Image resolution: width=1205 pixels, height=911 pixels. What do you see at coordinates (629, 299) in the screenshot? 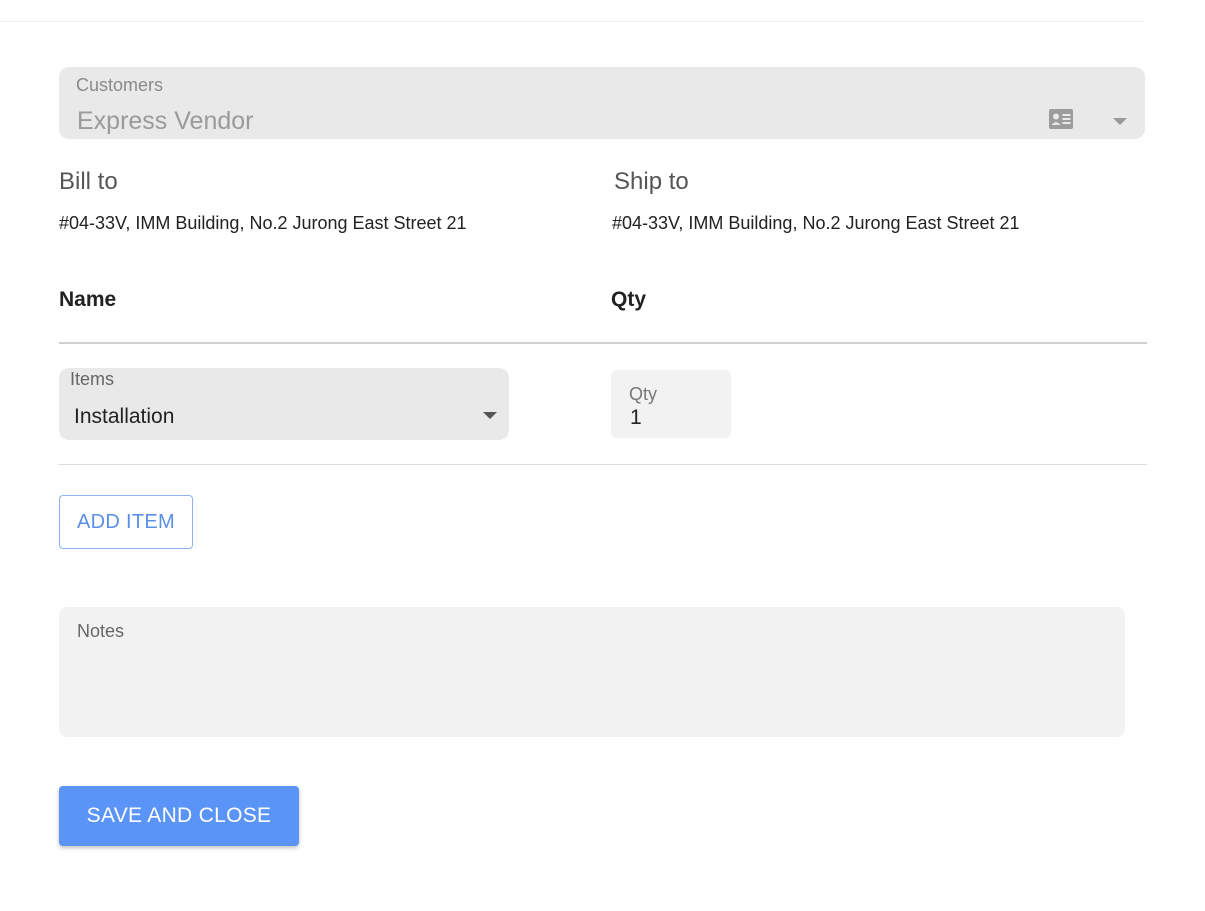
I see `qty-column-header: Qty` at bounding box center [629, 299].